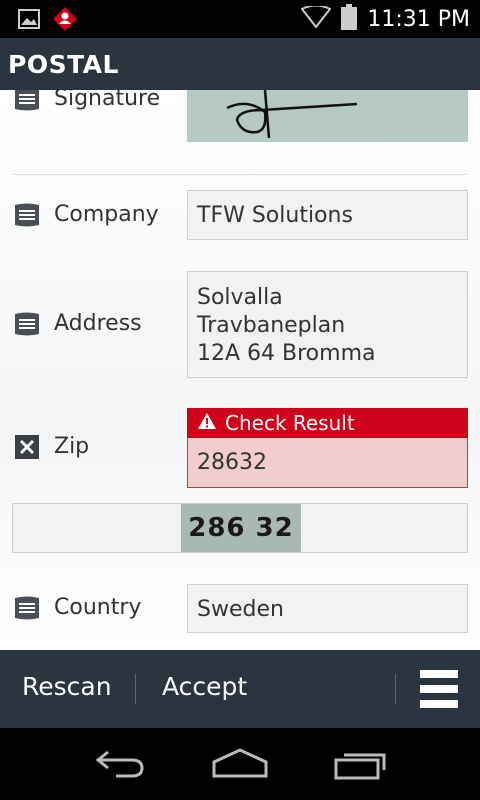 Image resolution: width=480 pixels, height=800 pixels. I want to click on app-notification-icon, so click(65, 21).